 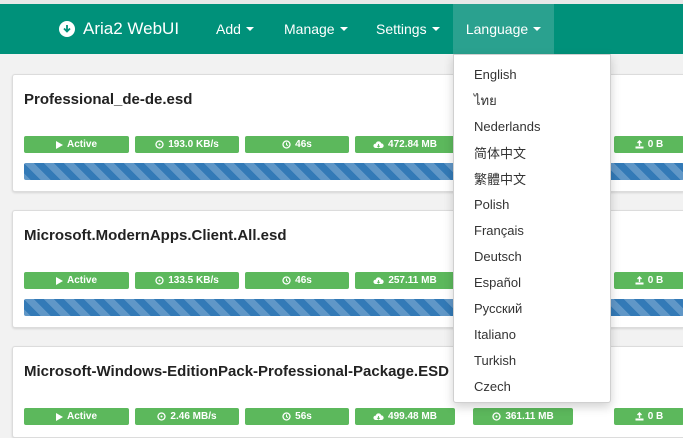 I want to click on nav-add-menu: Add, so click(x=235, y=29).